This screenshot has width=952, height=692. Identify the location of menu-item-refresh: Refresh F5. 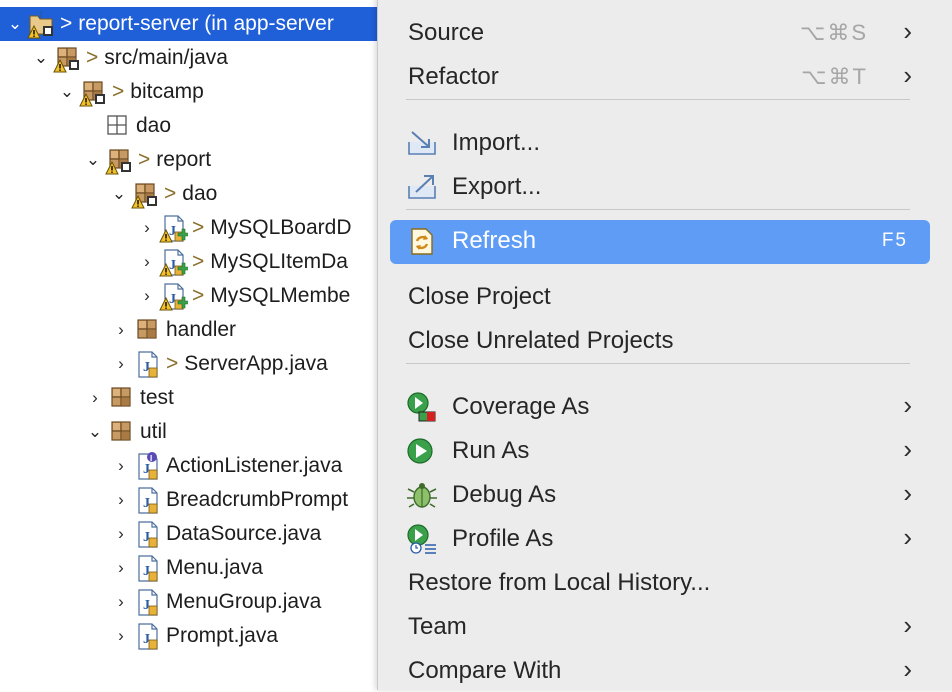
(660, 242).